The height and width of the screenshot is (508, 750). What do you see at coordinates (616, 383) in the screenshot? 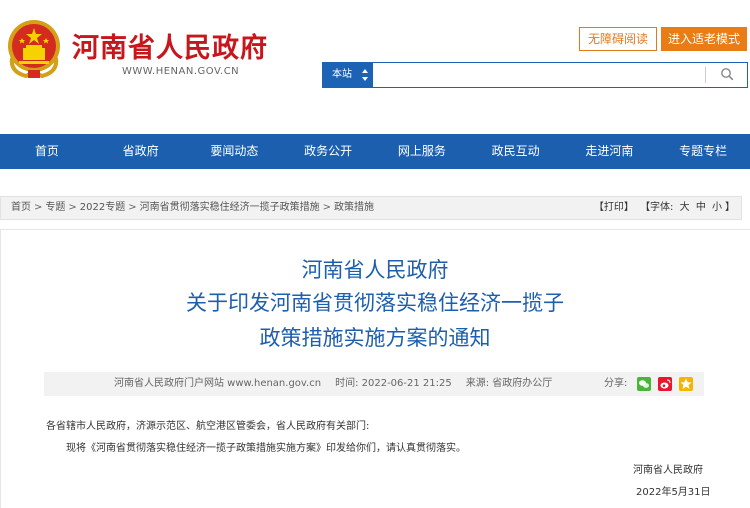
I see `share-label: 分享:` at bounding box center [616, 383].